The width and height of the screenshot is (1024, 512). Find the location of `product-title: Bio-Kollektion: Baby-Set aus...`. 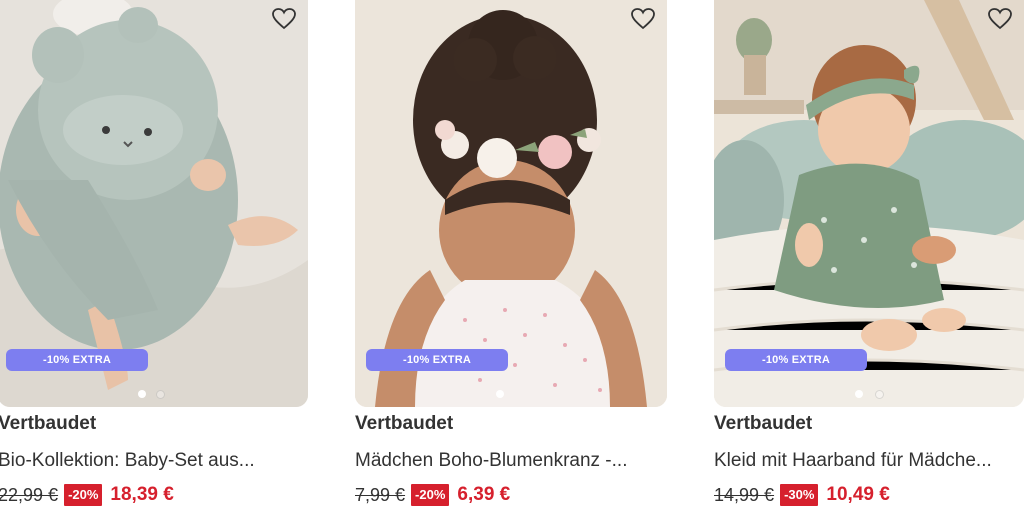

product-title: Bio-Kollektion: Baby-Set aus... is located at coordinates (127, 461).